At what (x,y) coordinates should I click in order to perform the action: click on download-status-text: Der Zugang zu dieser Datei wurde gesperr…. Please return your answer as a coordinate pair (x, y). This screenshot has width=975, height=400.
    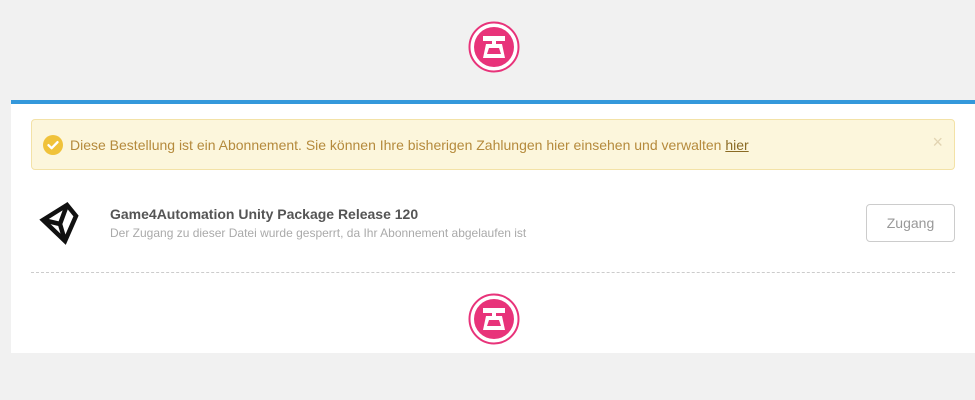
    Looking at the image, I should click on (318, 233).